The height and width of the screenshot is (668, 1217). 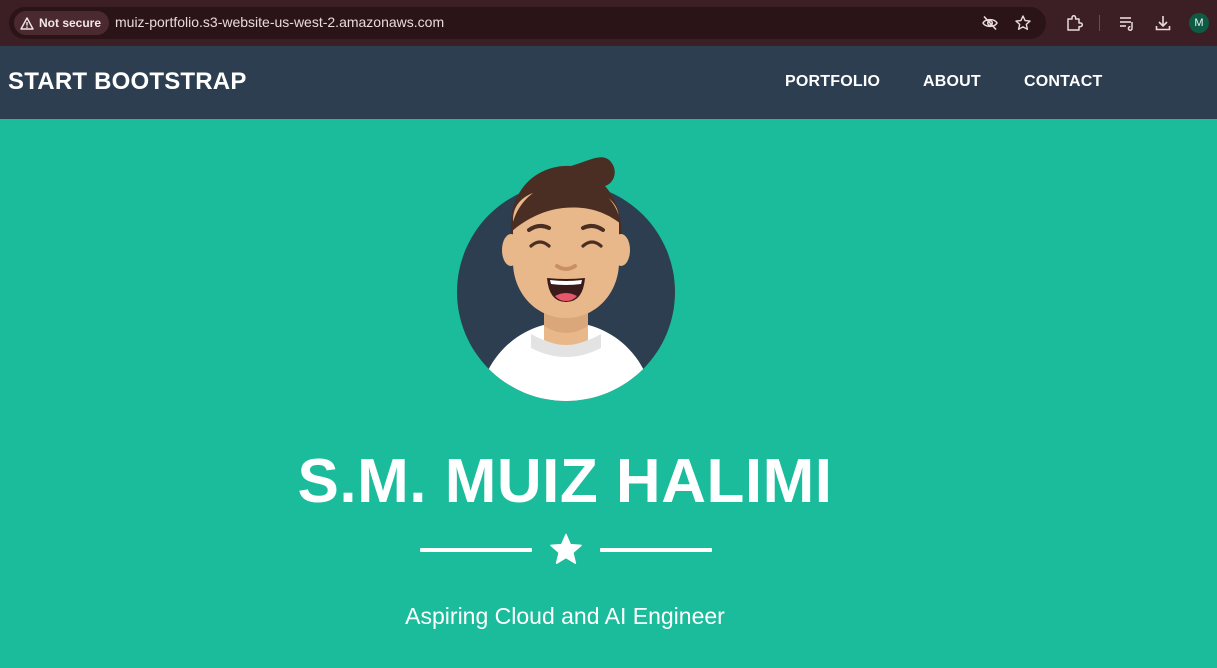 What do you see at coordinates (127, 82) in the screenshot?
I see `brand-link: START BOOTSTRAP` at bounding box center [127, 82].